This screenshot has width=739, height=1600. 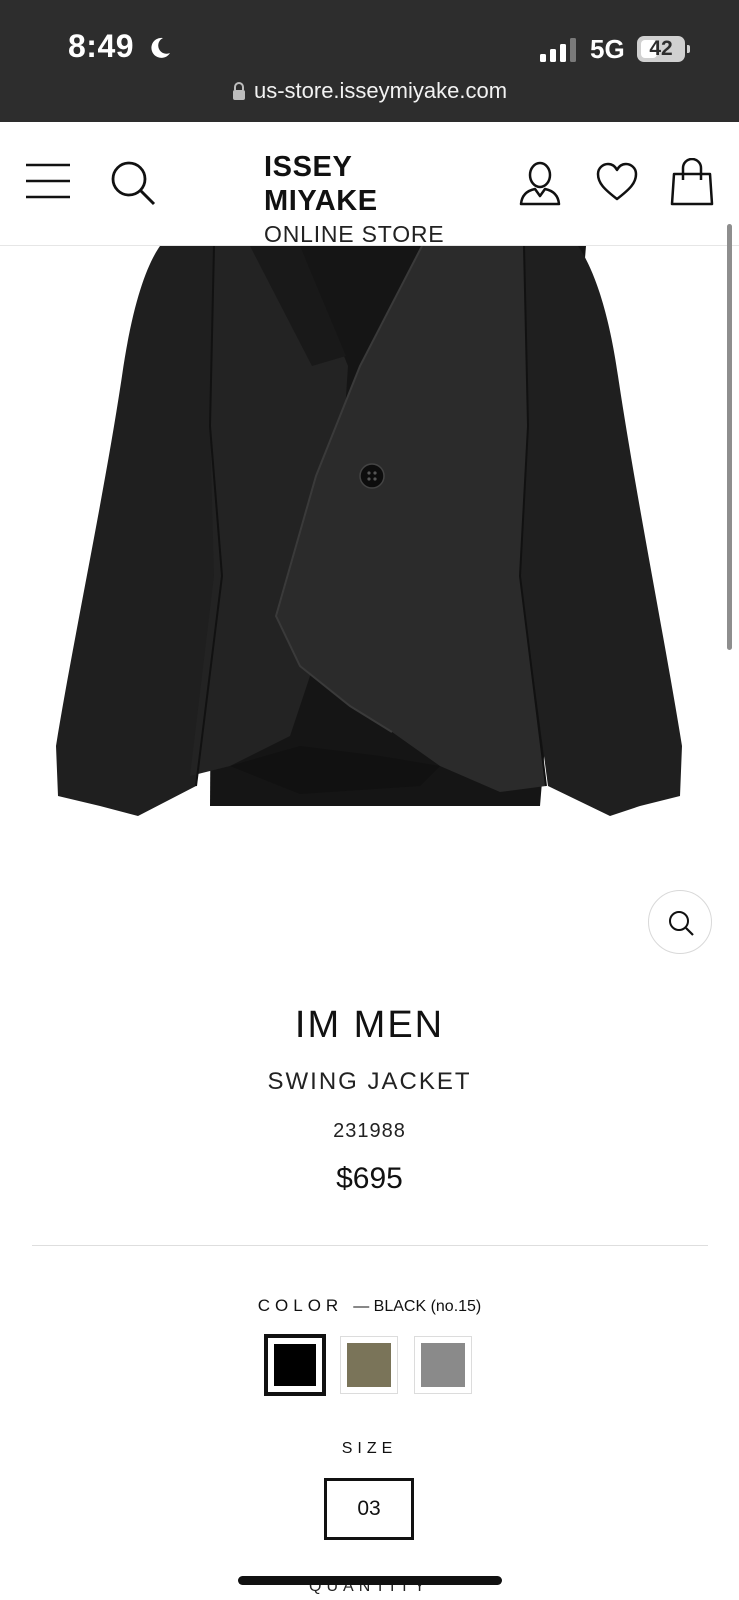 I want to click on network-type: 5G, so click(x=607, y=49).